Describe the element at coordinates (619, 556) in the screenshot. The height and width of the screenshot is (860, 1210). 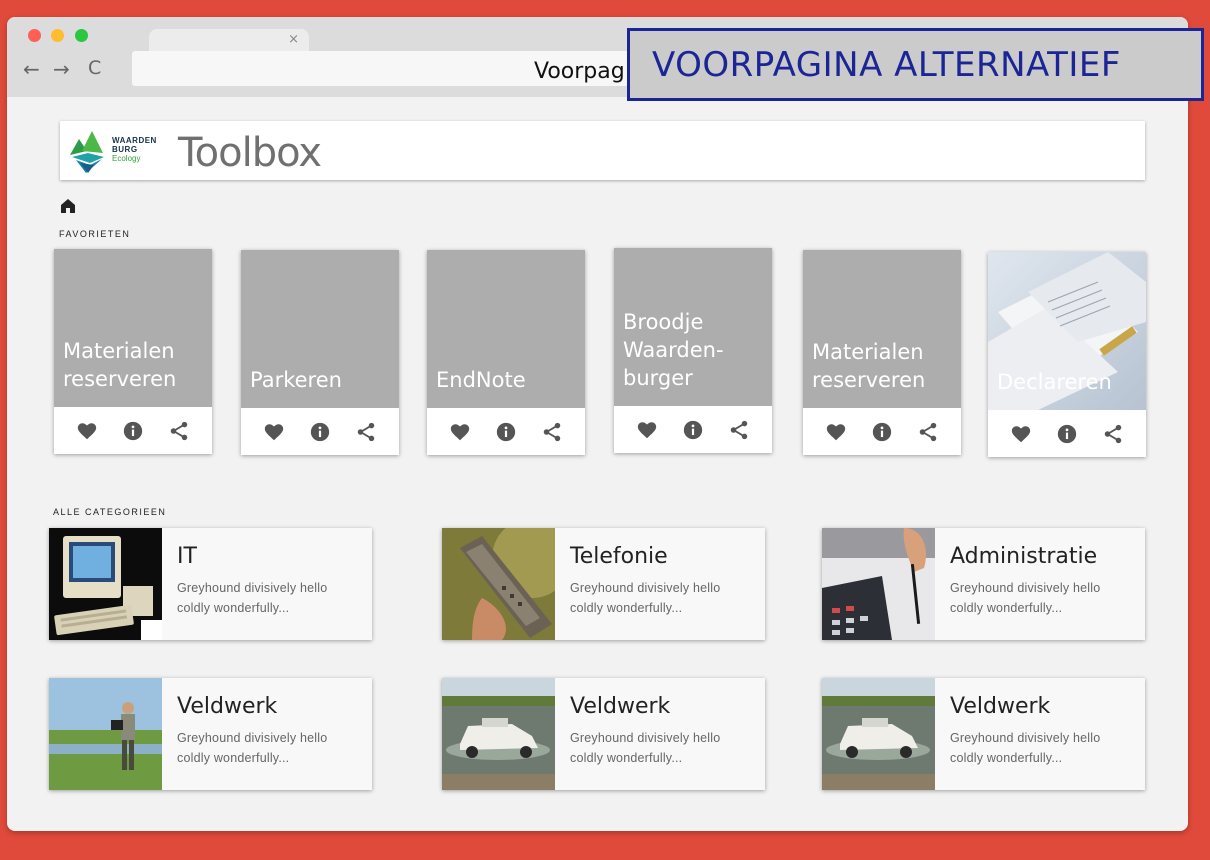
I see `category-card-title: Telefonie` at that location.